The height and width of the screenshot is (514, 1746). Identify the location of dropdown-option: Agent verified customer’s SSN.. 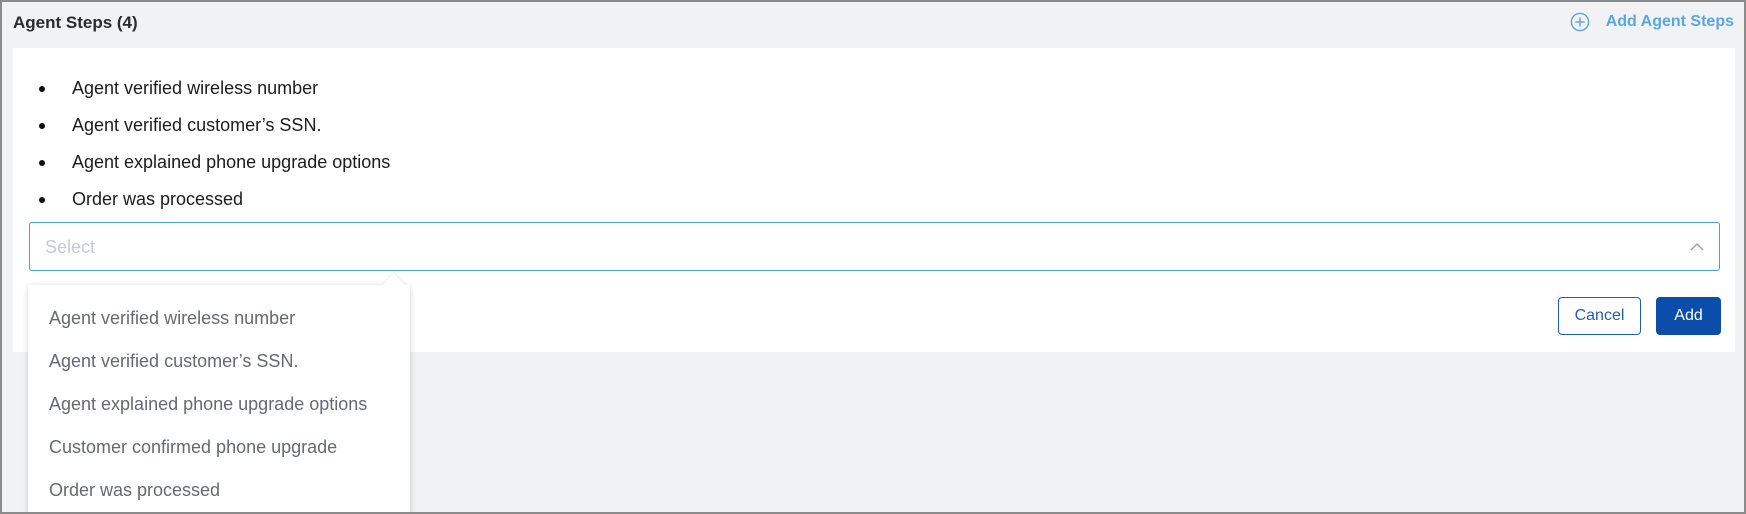
(219, 361).